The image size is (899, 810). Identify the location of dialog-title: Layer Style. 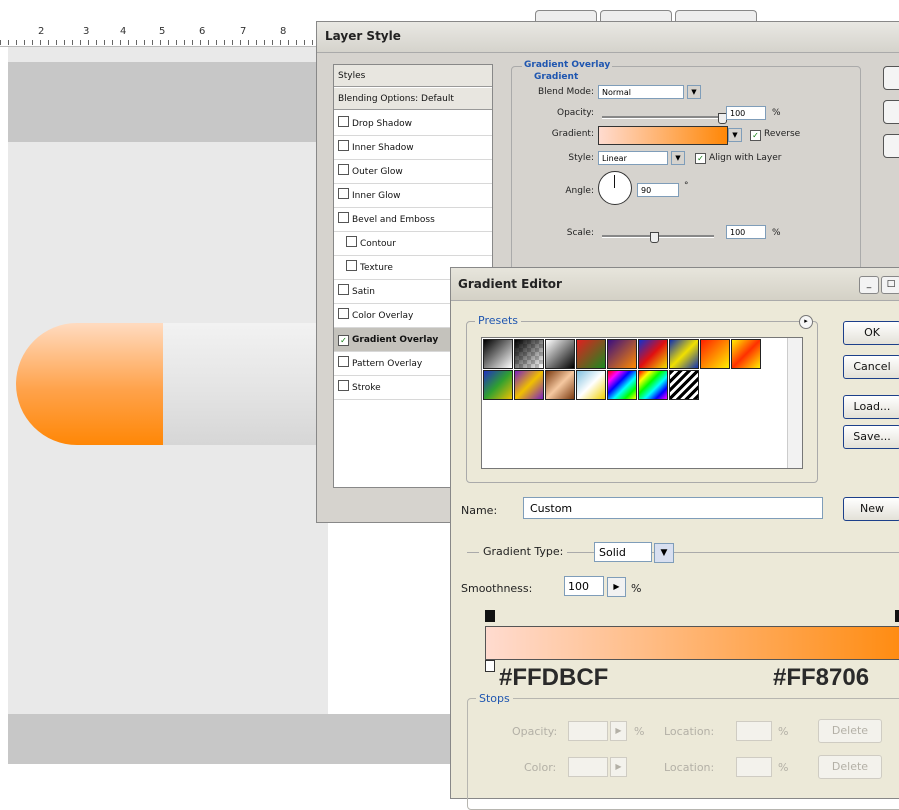
(363, 36).